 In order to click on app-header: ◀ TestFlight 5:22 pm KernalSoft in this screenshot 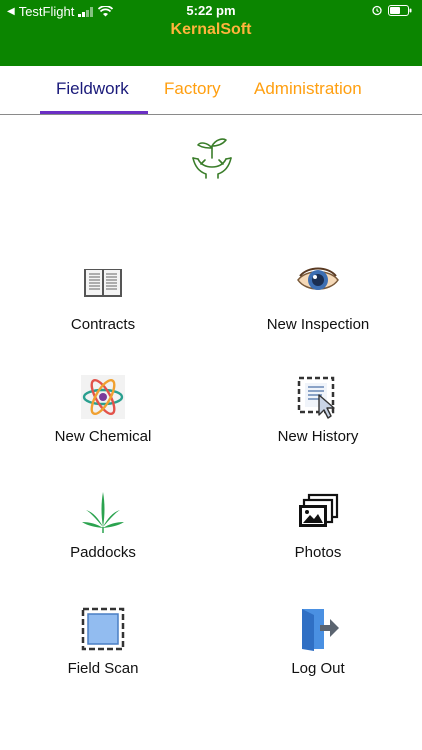, I will do `click(211, 33)`.